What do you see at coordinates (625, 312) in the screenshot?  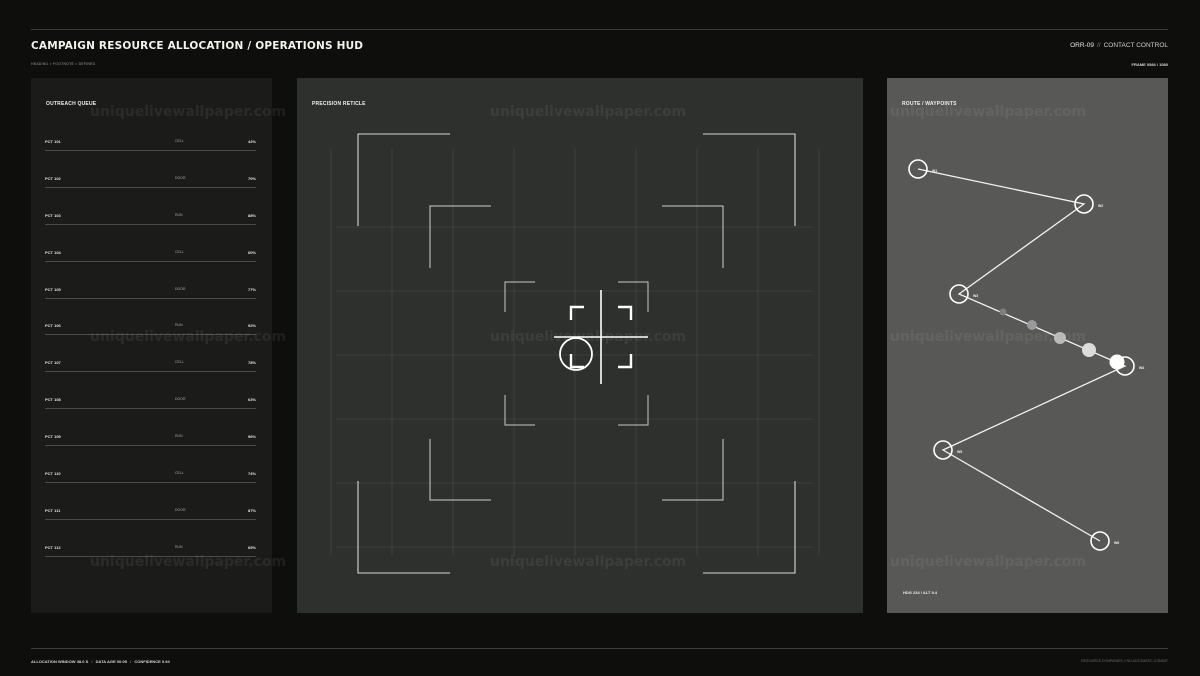 I see `crosshair-corner-tr` at bounding box center [625, 312].